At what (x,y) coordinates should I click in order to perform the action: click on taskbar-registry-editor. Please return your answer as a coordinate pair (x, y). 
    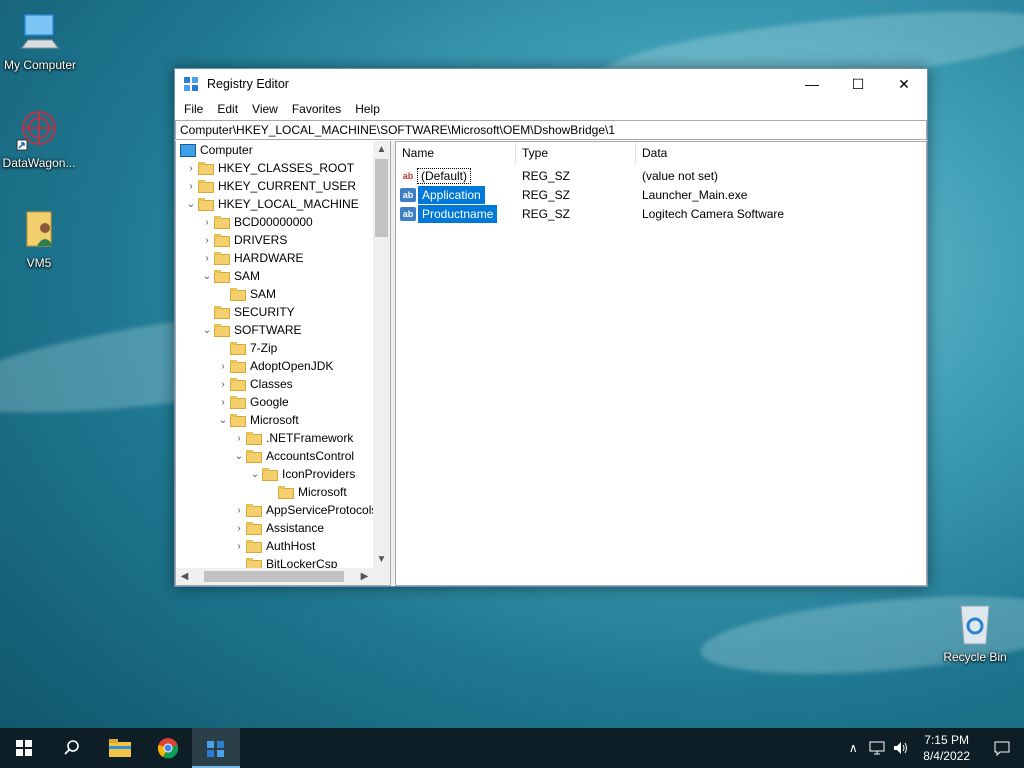
    Looking at the image, I should click on (216, 748).